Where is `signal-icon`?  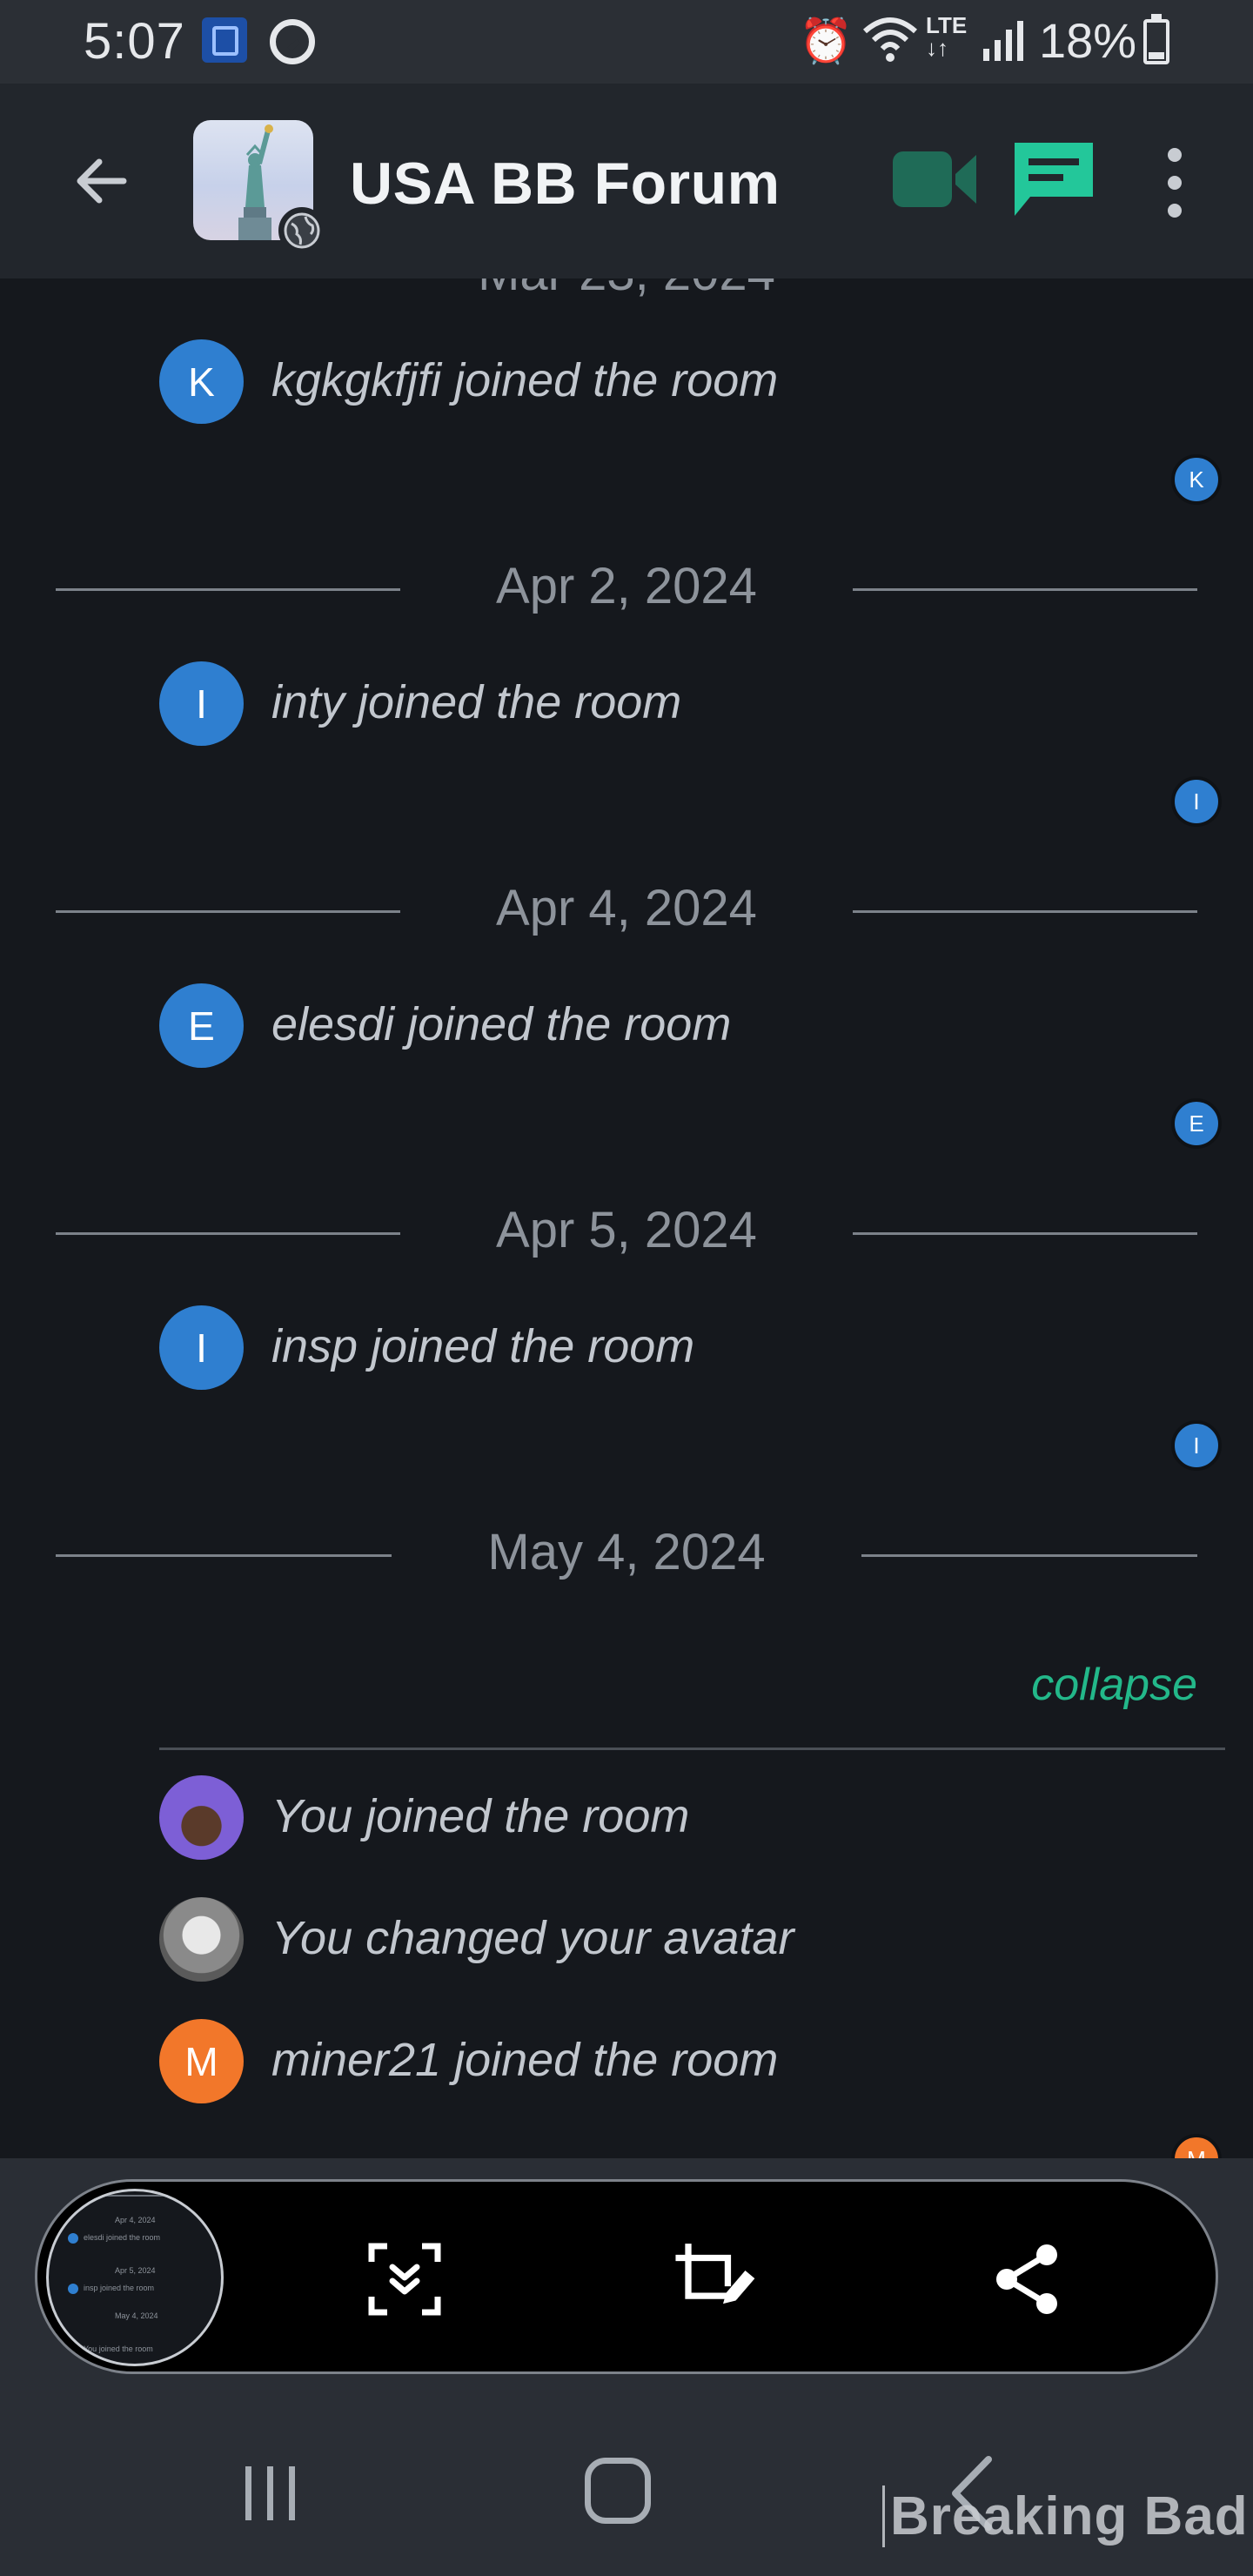
signal-icon is located at coordinates (1003, 41).